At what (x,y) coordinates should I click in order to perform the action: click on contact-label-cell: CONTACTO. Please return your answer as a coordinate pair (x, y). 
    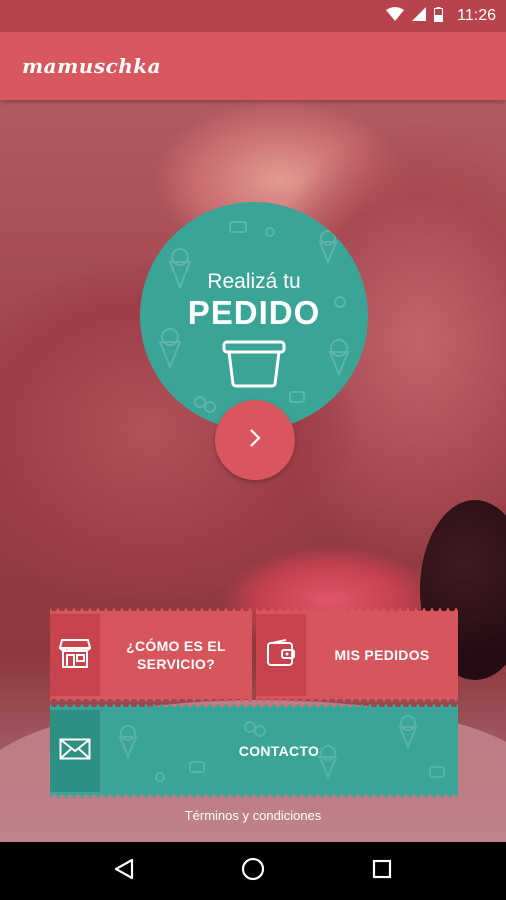
    Looking at the image, I should click on (279, 751).